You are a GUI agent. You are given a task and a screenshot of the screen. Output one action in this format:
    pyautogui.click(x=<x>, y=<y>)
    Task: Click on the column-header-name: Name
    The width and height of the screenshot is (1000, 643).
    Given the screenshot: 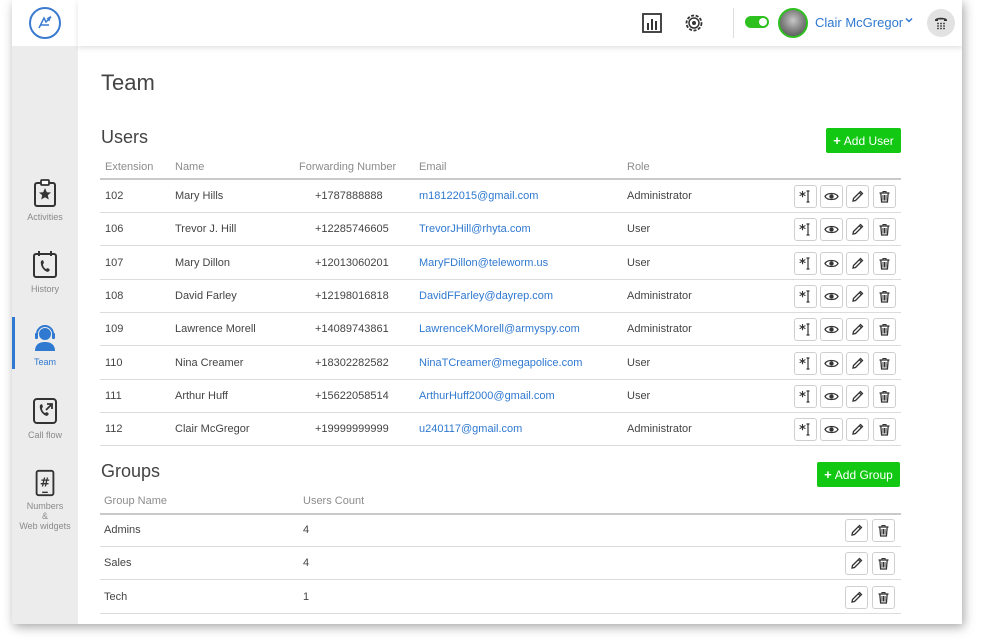 What is the action you would take?
    pyautogui.click(x=190, y=167)
    